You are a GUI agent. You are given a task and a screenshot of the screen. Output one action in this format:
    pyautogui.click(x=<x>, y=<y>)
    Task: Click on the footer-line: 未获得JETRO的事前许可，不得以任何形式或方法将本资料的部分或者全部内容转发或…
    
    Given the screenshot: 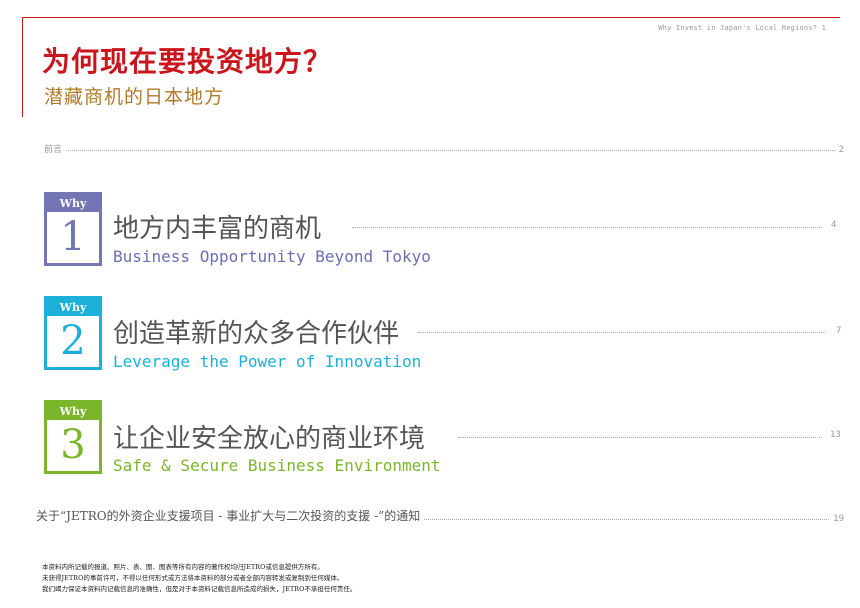 What is the action you would take?
    pyautogui.click(x=193, y=578)
    